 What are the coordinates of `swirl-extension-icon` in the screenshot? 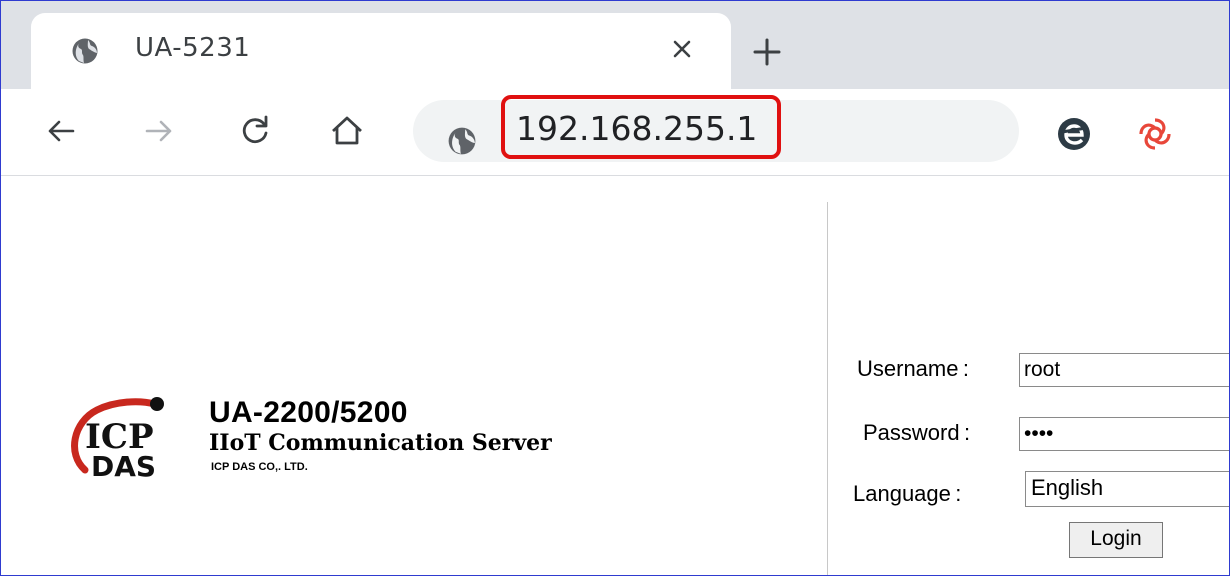 It's located at (1155, 134).